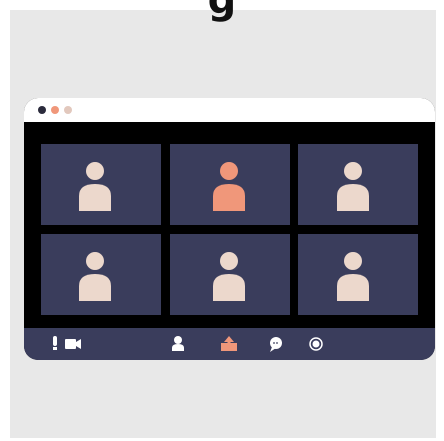 This screenshot has width=444, height=441. Describe the element at coordinates (276, 344) in the screenshot. I see `chat-icon` at that location.